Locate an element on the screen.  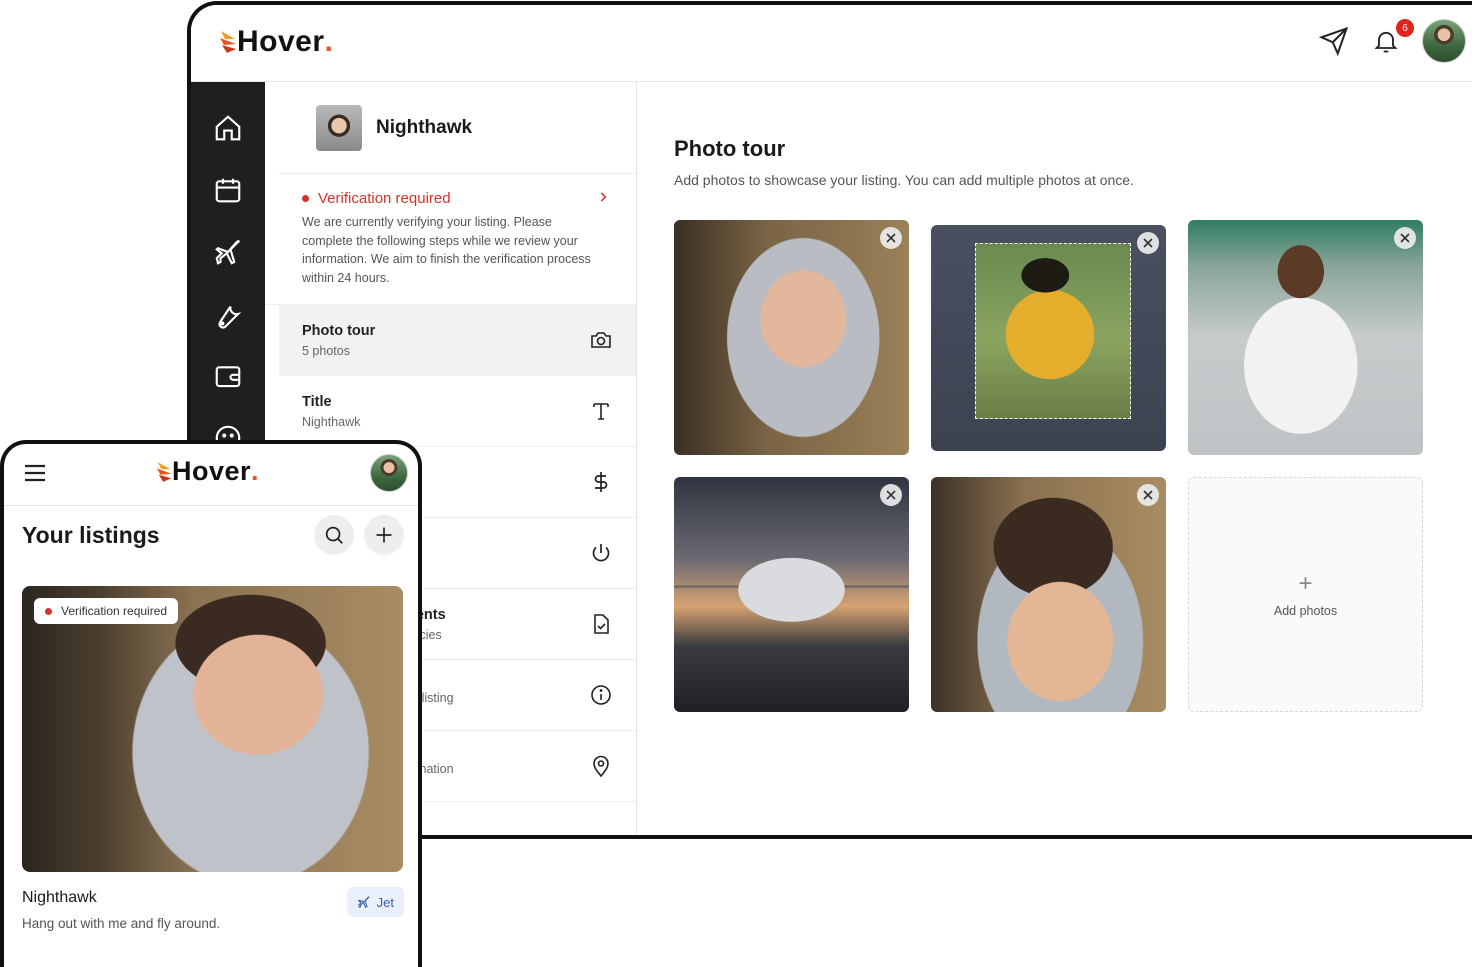
step-photo-tour: Photo tour 5 photos is located at coordinates (457, 340).